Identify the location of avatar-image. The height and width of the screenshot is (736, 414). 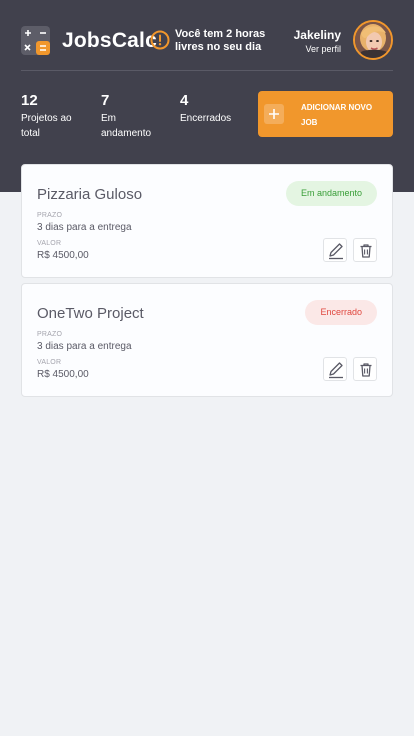
(373, 40).